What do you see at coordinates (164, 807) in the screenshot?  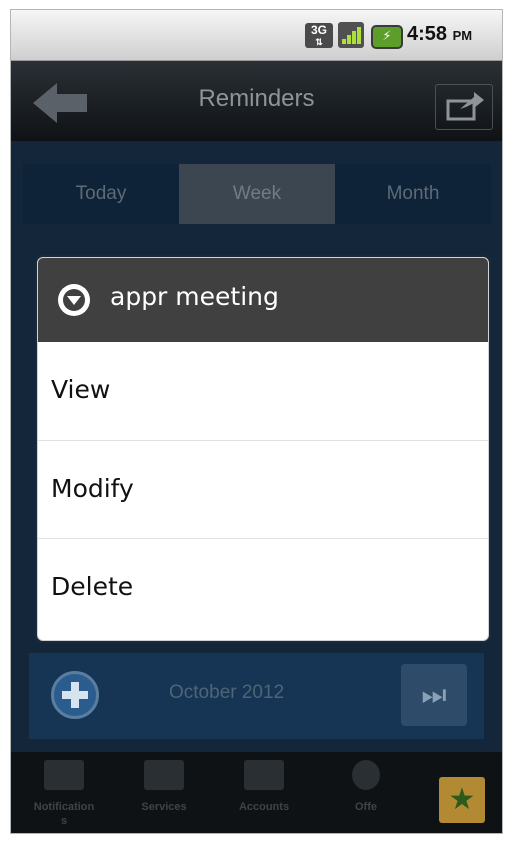 I see `nav-label: Services` at bounding box center [164, 807].